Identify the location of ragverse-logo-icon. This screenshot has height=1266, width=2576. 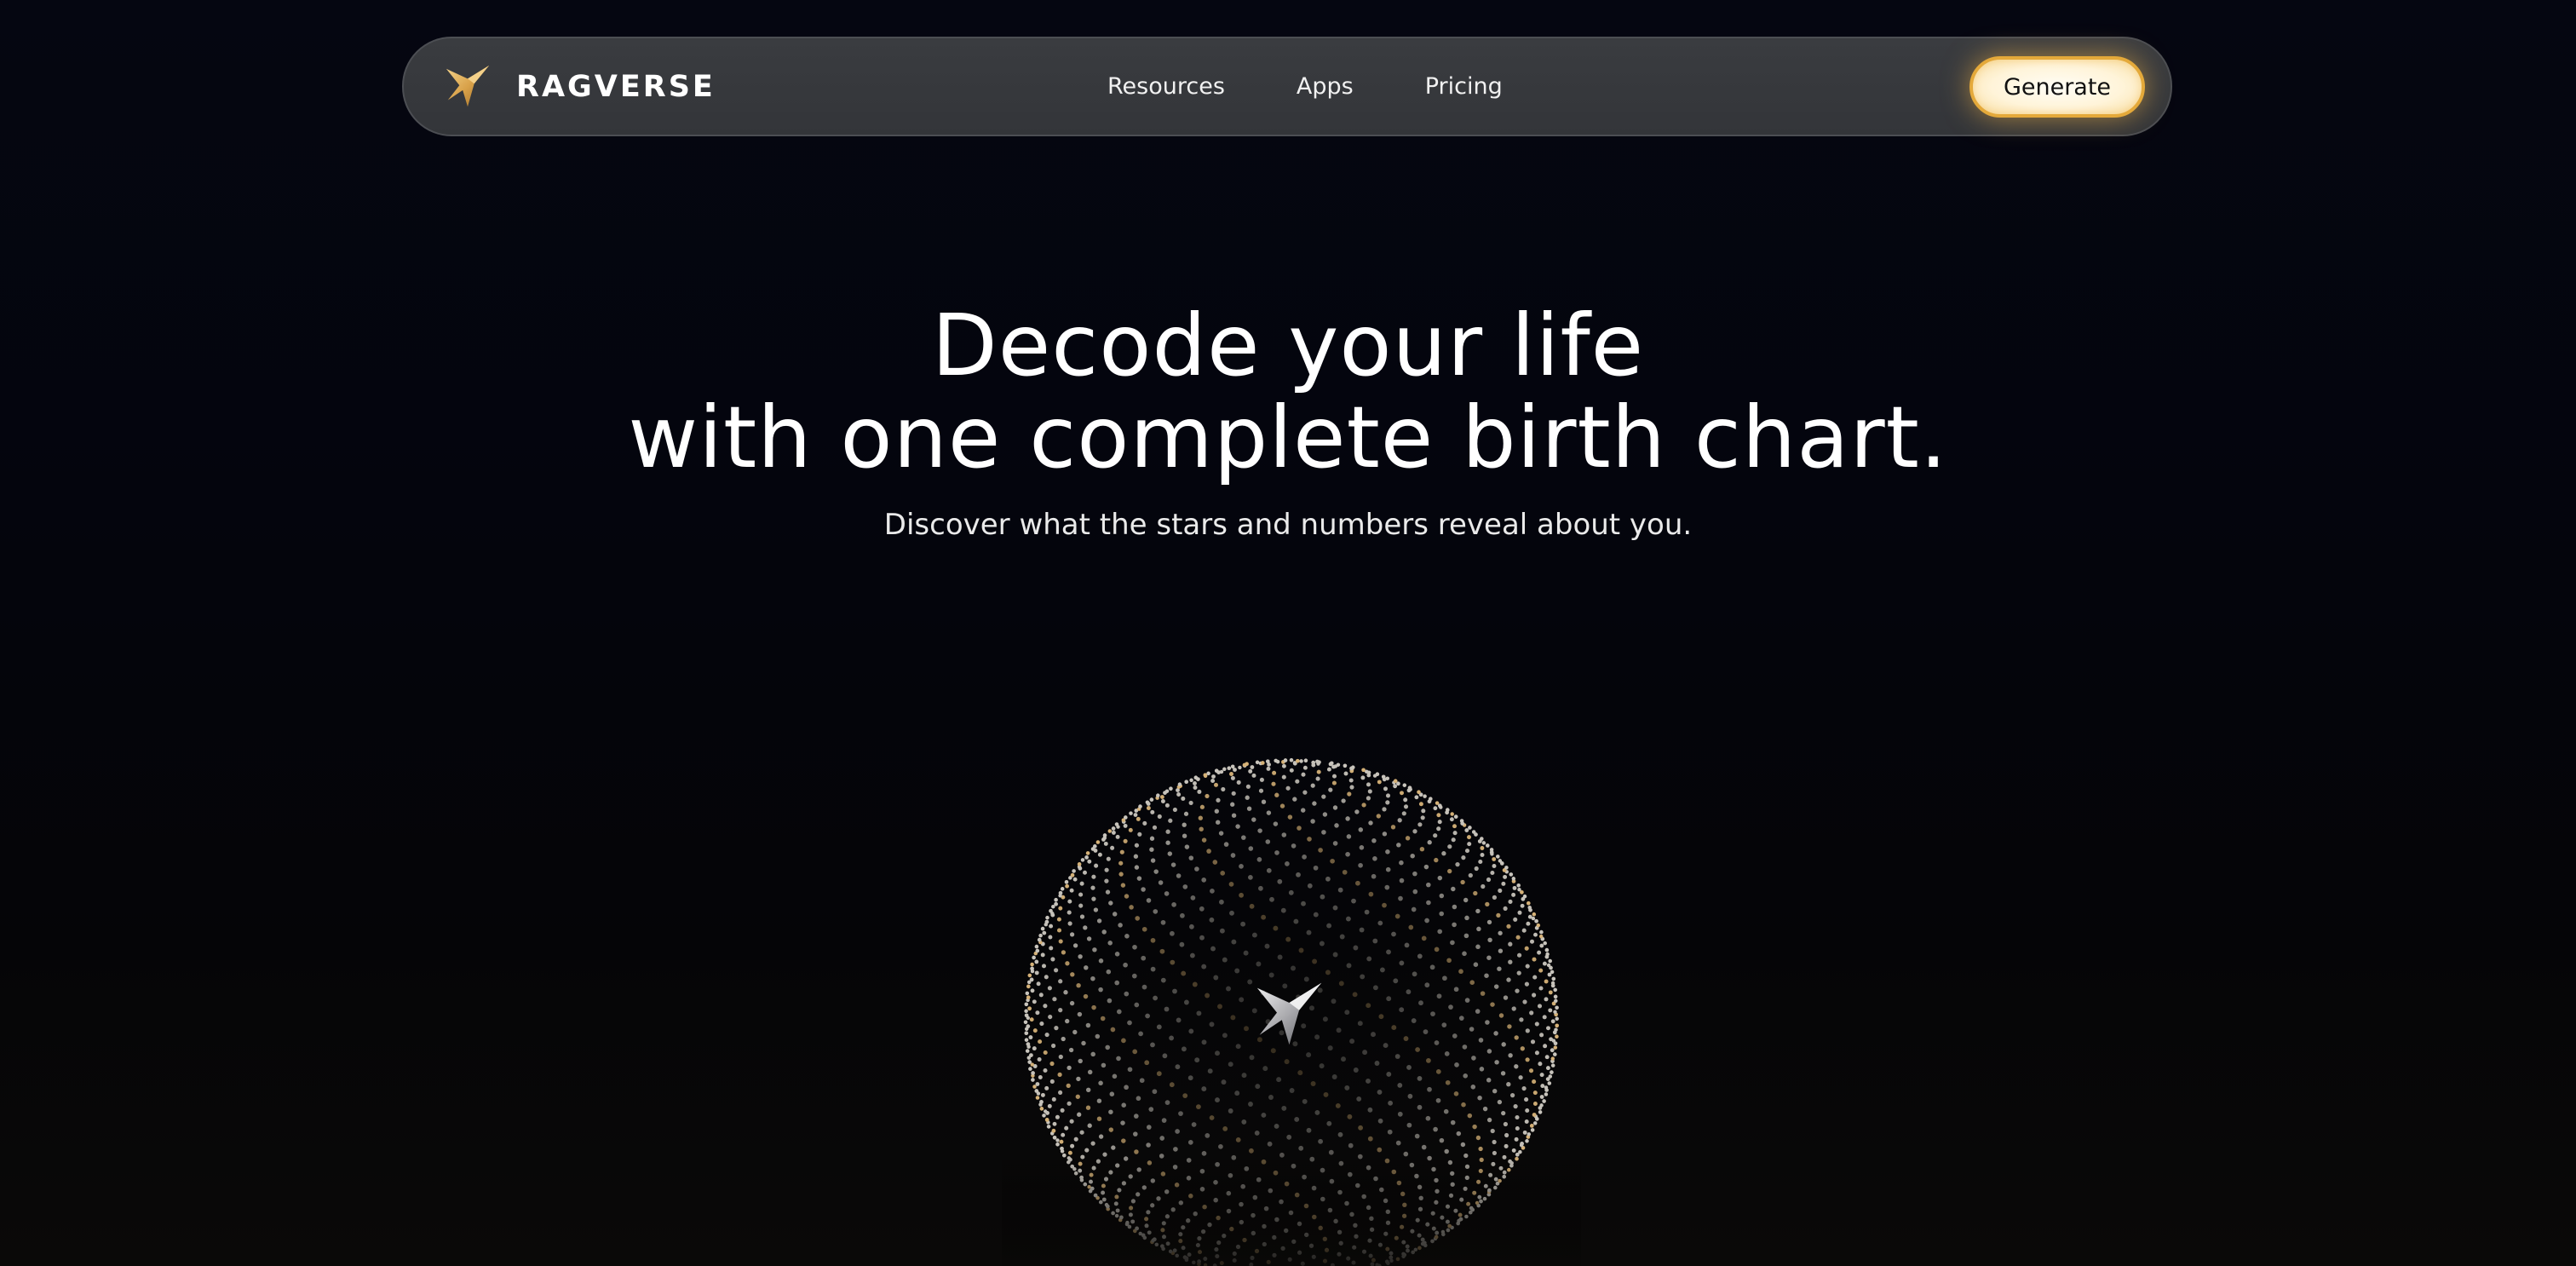
(468, 85).